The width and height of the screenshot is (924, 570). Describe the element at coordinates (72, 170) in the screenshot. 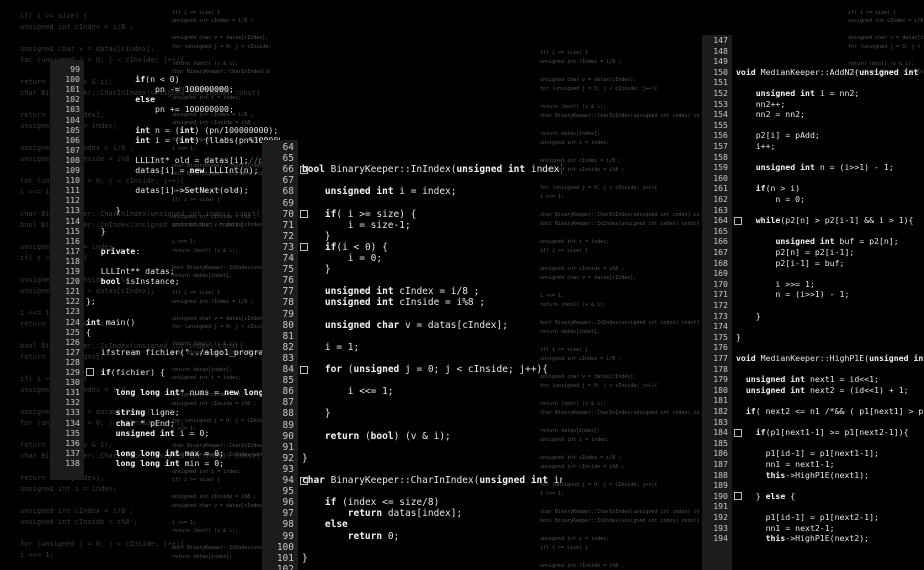

I see `line-number: 109` at that location.